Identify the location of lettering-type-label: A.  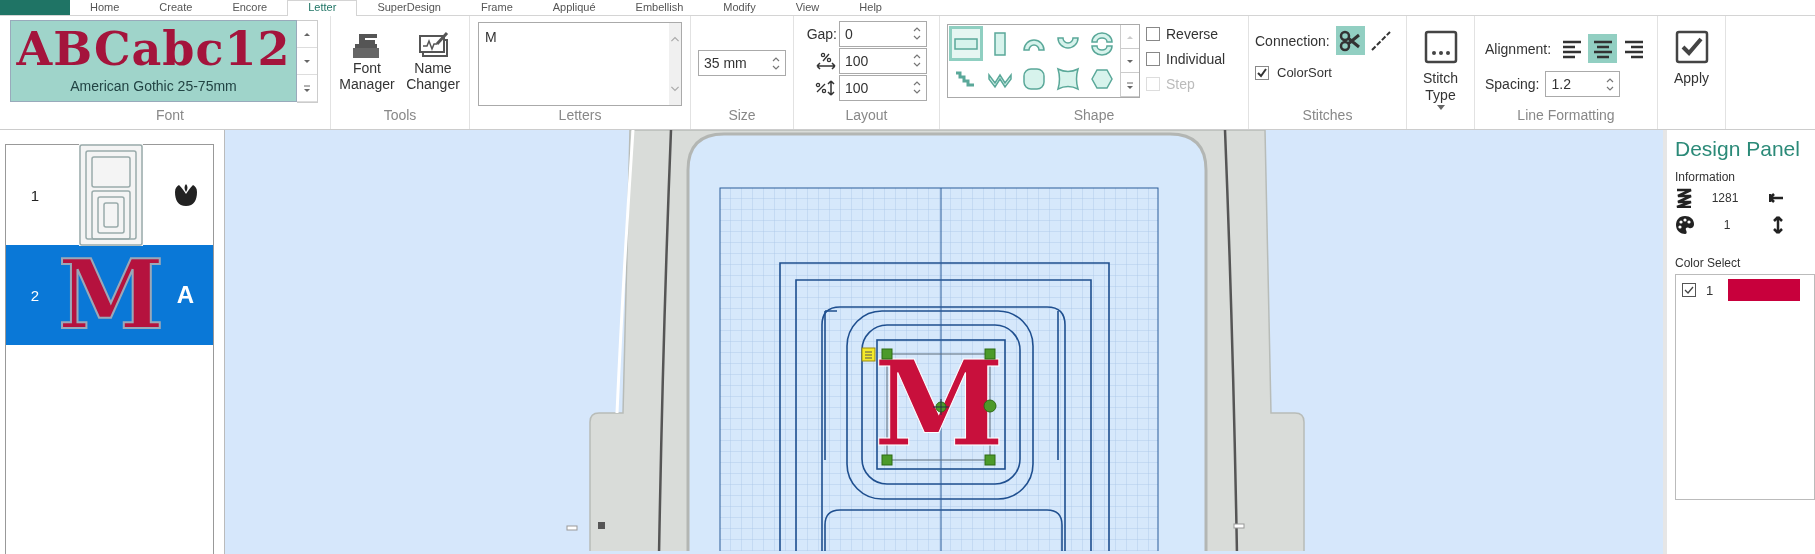
(185, 295).